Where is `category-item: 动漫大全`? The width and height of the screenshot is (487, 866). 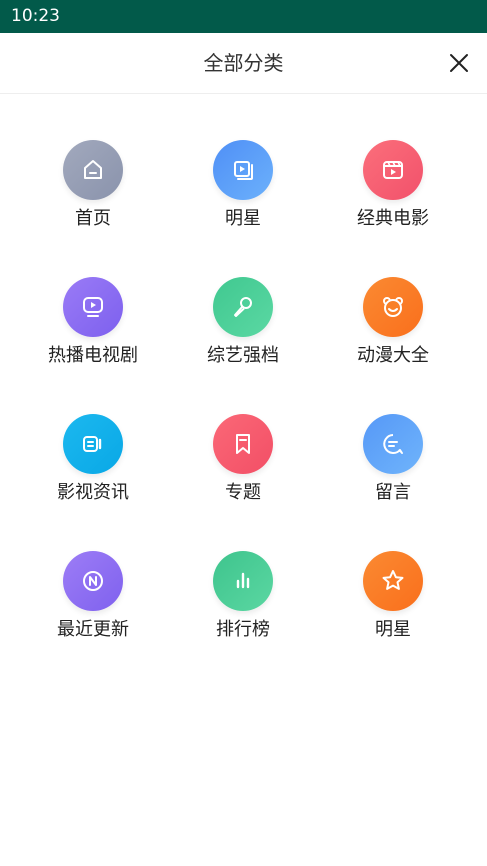 category-item: 动漫大全 is located at coordinates (393, 345).